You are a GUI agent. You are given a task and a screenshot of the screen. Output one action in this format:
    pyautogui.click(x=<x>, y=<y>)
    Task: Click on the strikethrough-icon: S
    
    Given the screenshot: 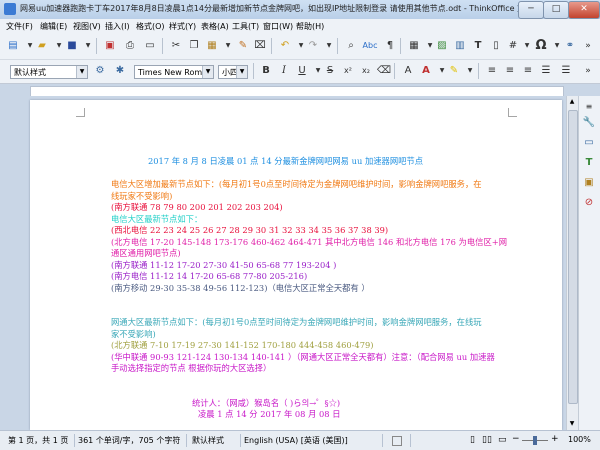 What is the action you would take?
    pyautogui.click(x=330, y=71)
    